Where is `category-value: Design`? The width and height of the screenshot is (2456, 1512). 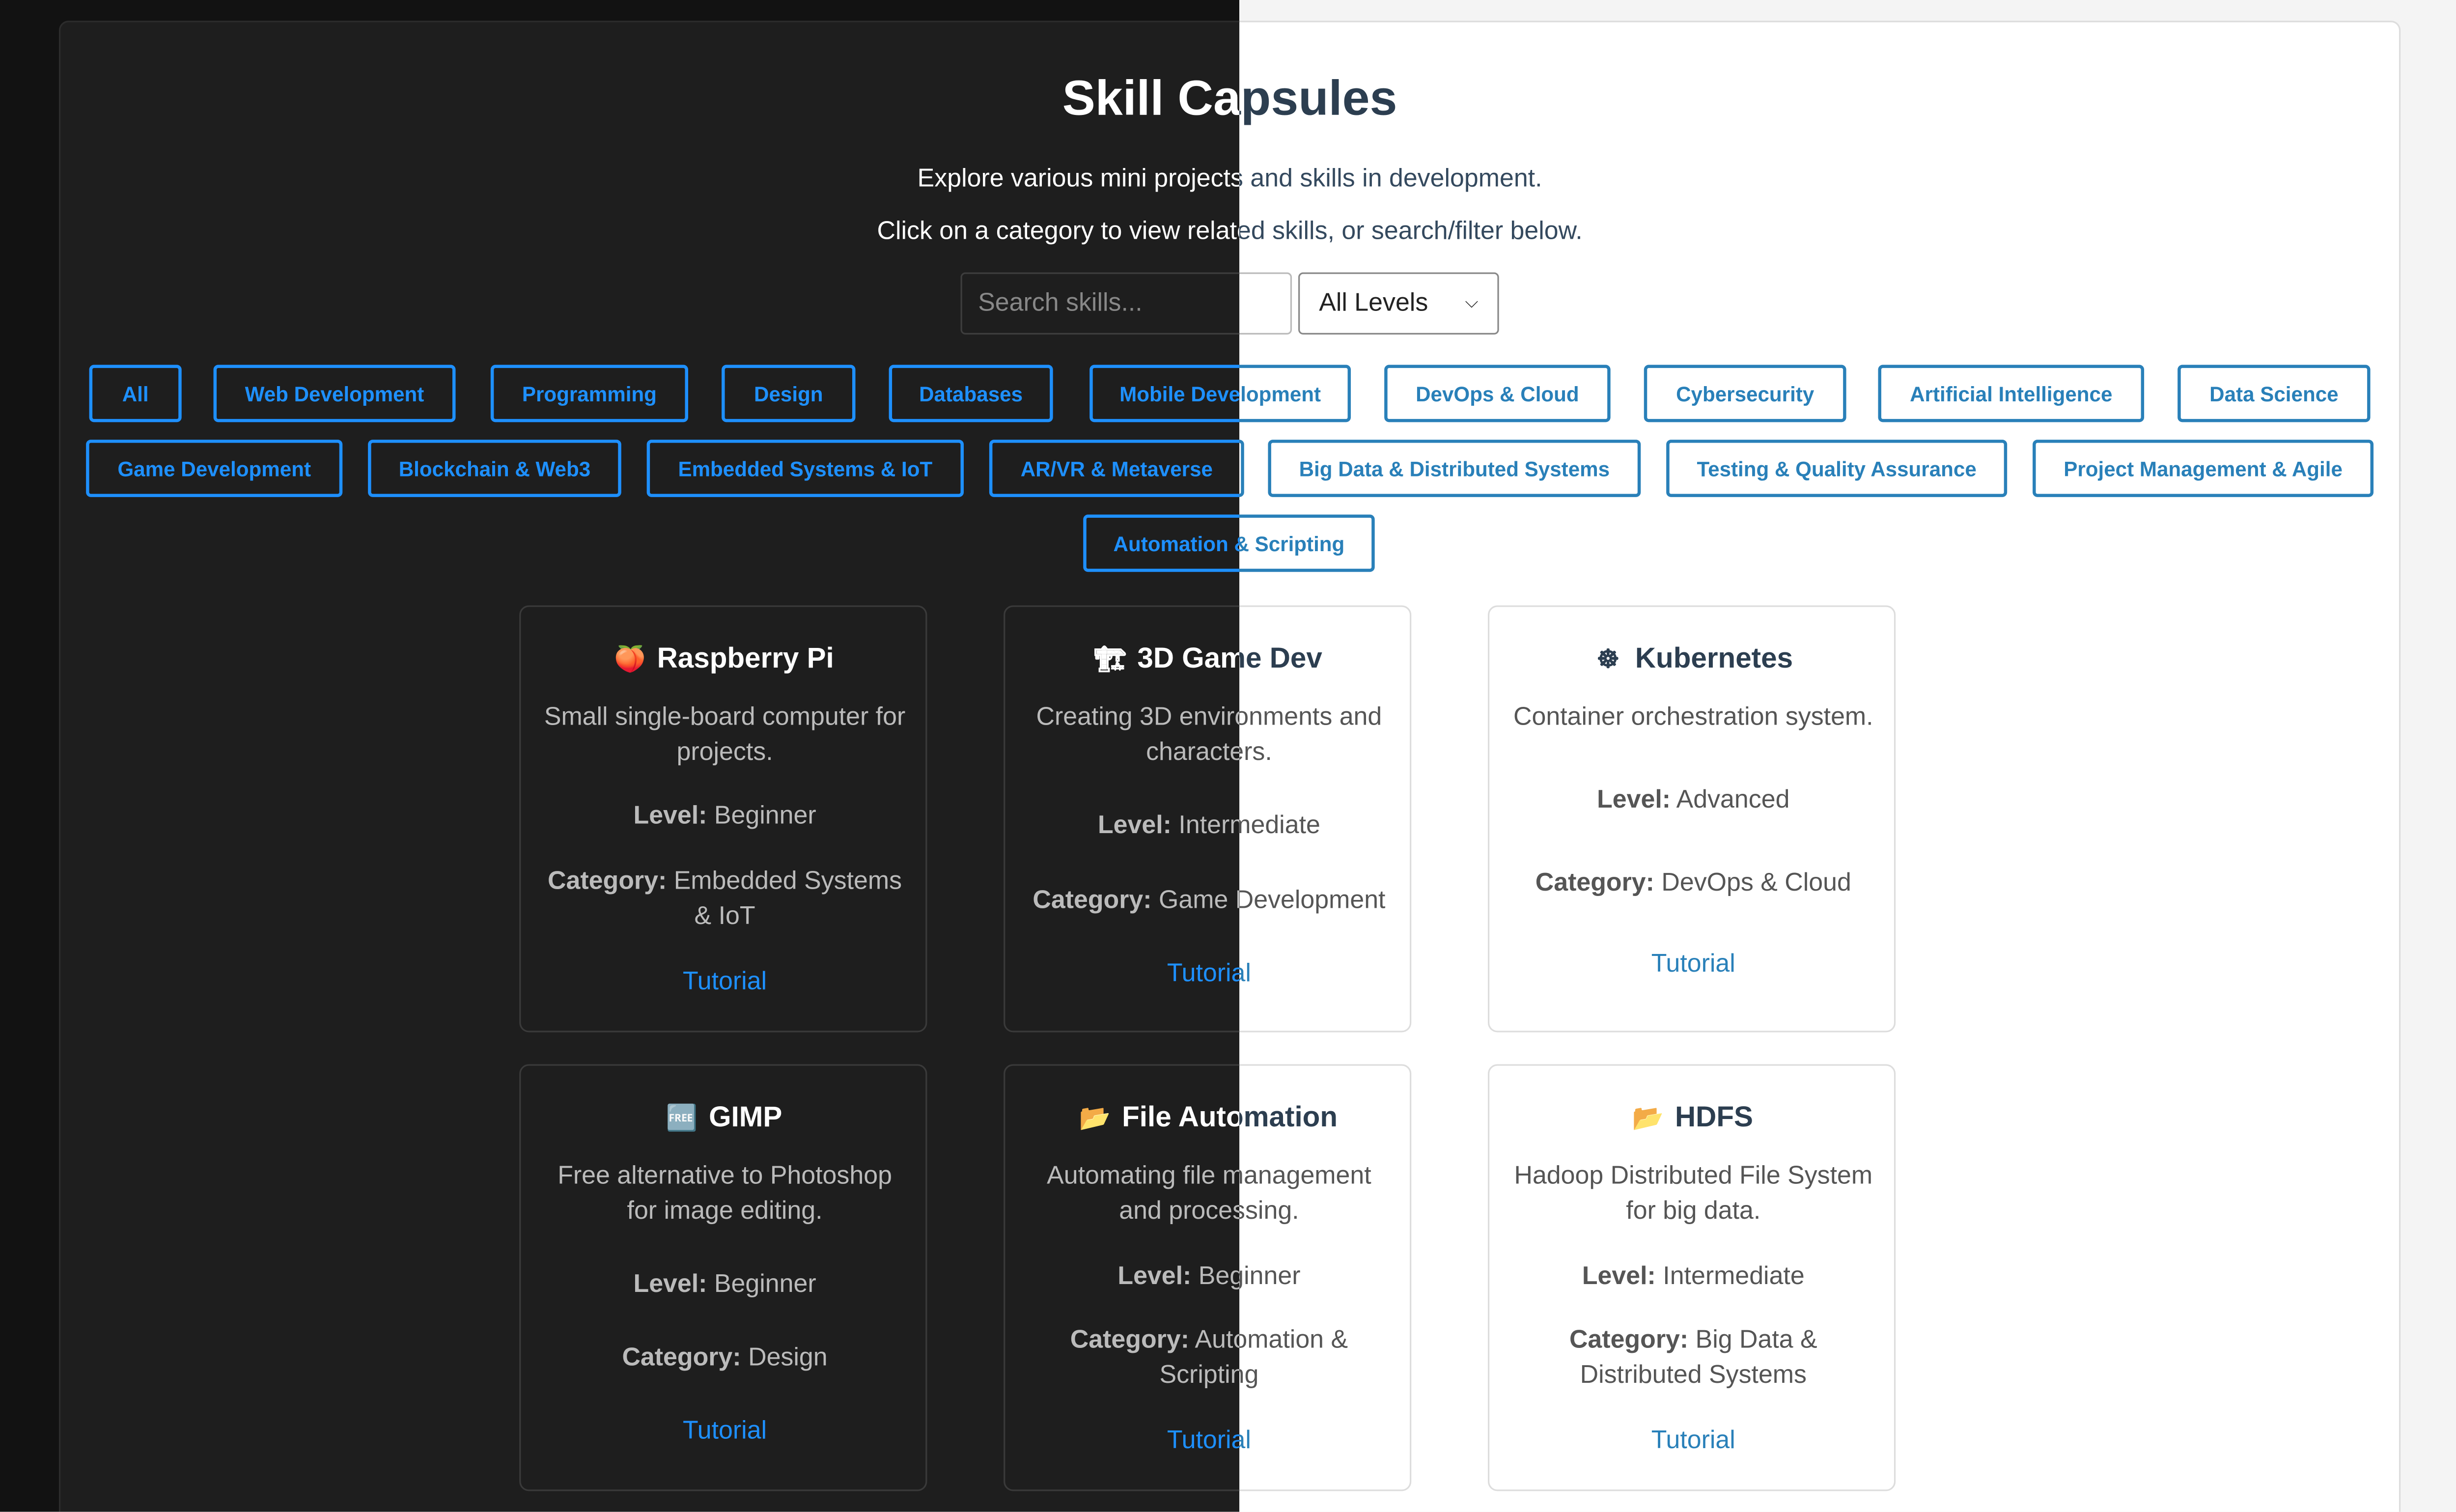
category-value: Design is located at coordinates (788, 1358).